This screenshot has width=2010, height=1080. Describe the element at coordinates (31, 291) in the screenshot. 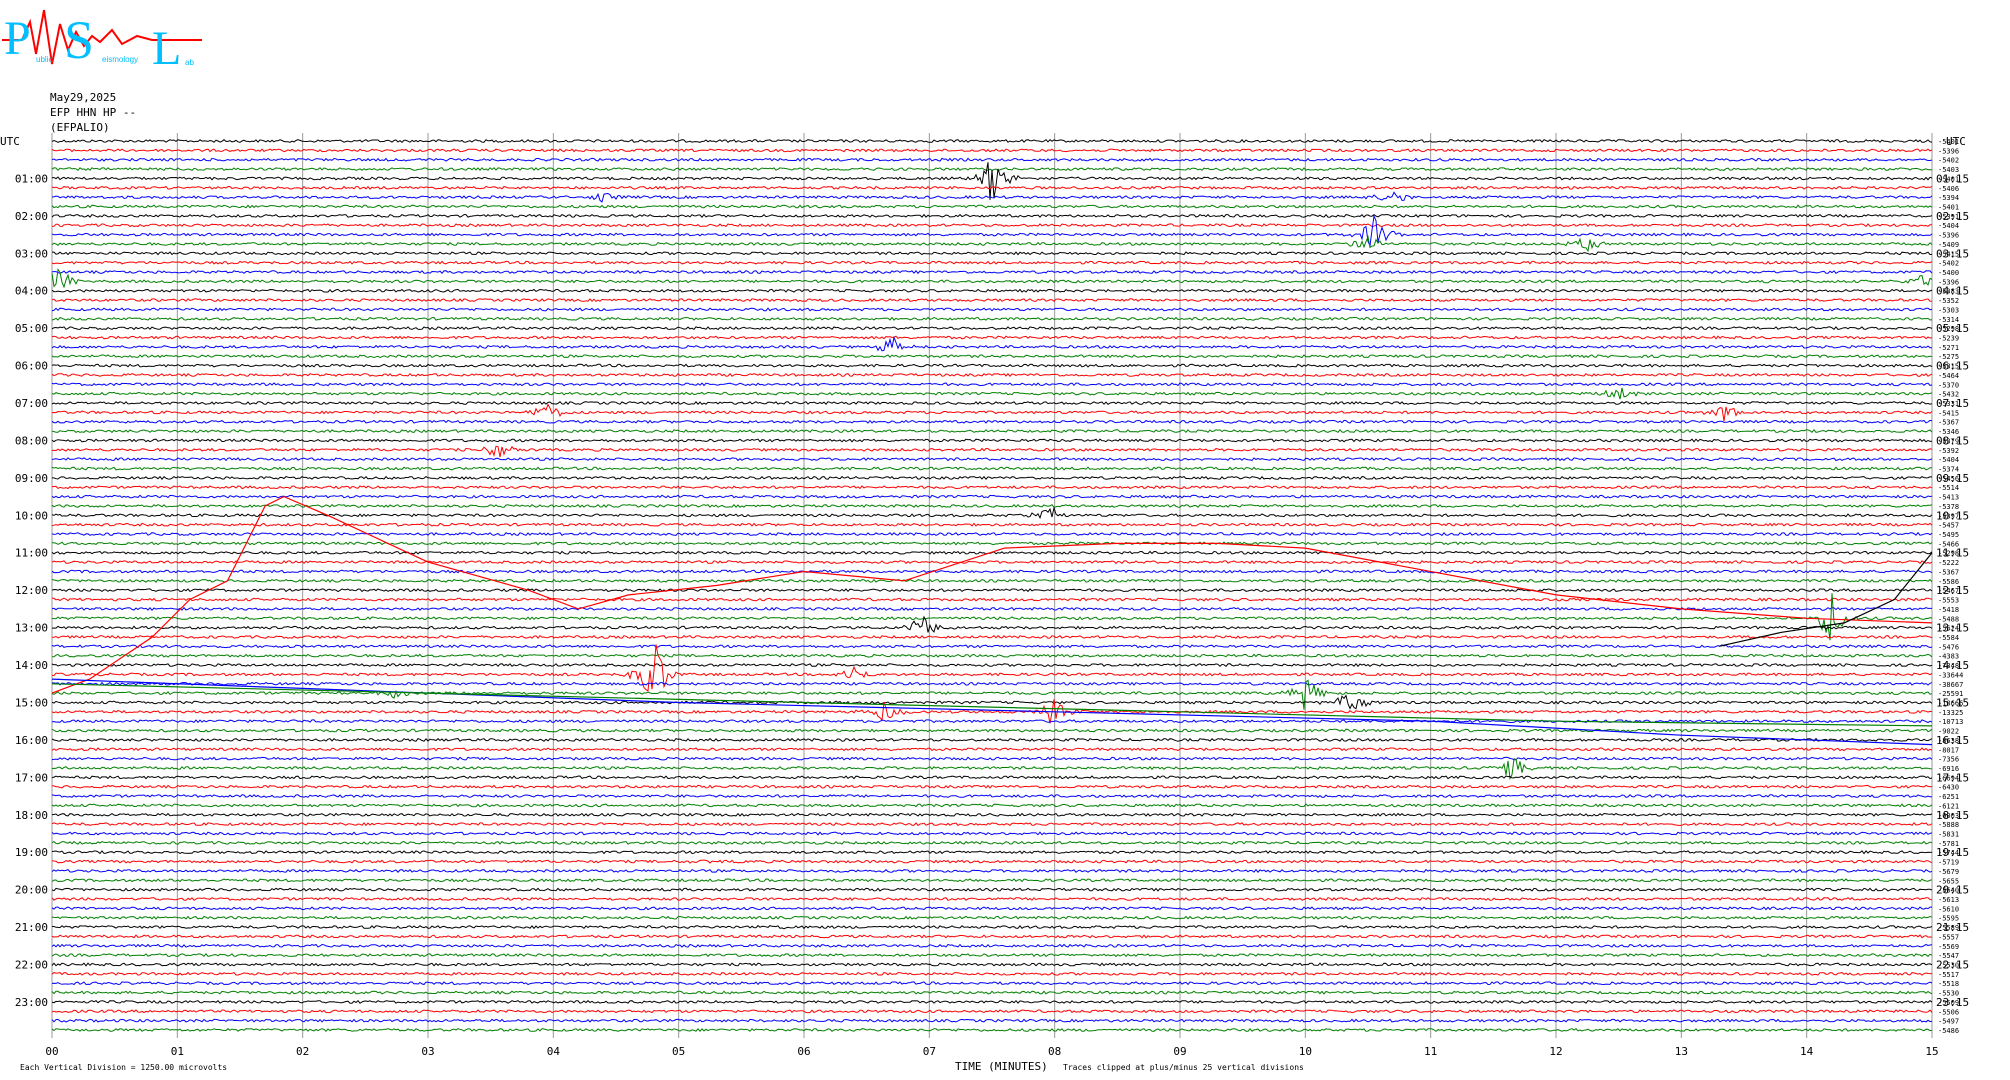

I see `left-hour-label: 04:00` at that location.